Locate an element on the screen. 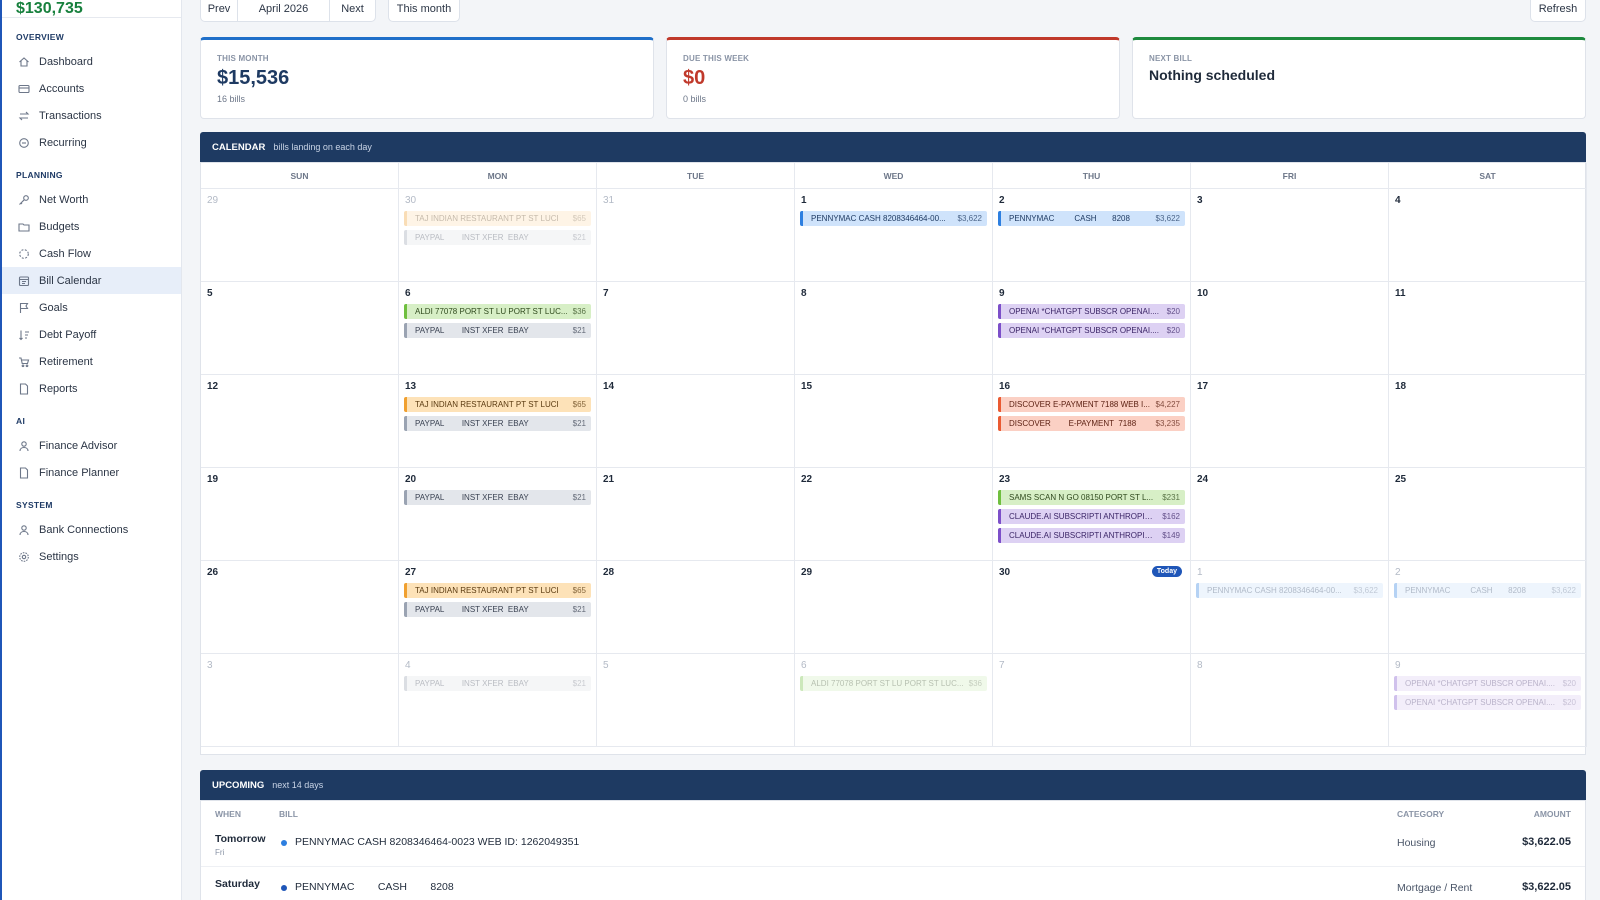 This screenshot has width=1600, height=900. calendar-day: 12 is located at coordinates (300, 421).